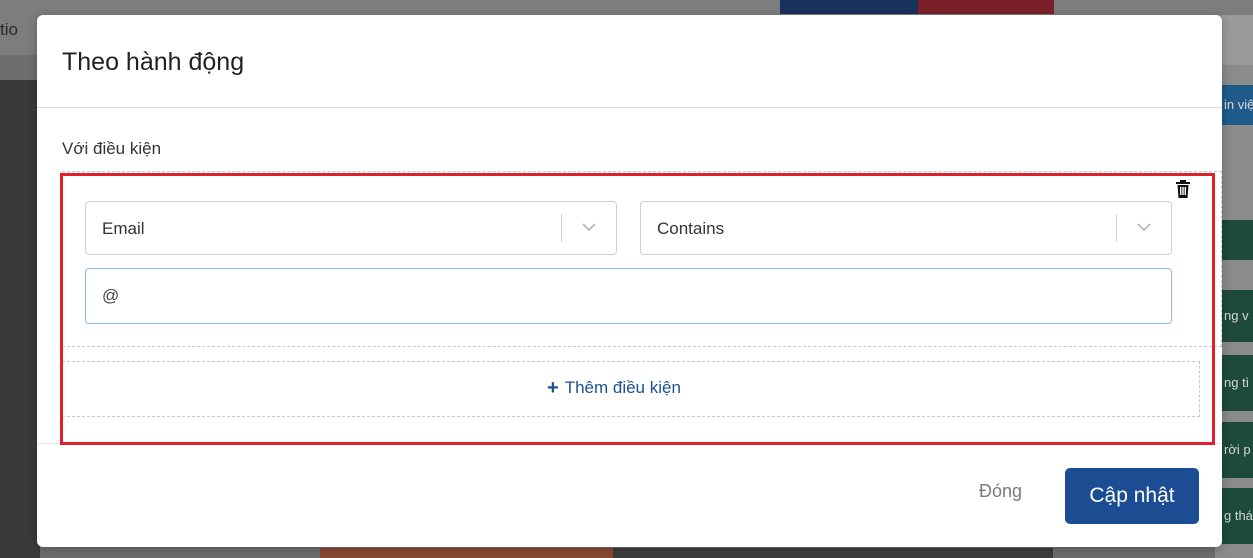 This screenshot has height=558, width=1253. I want to click on add-condition-label: Thêm điều kiện, so click(622, 387).